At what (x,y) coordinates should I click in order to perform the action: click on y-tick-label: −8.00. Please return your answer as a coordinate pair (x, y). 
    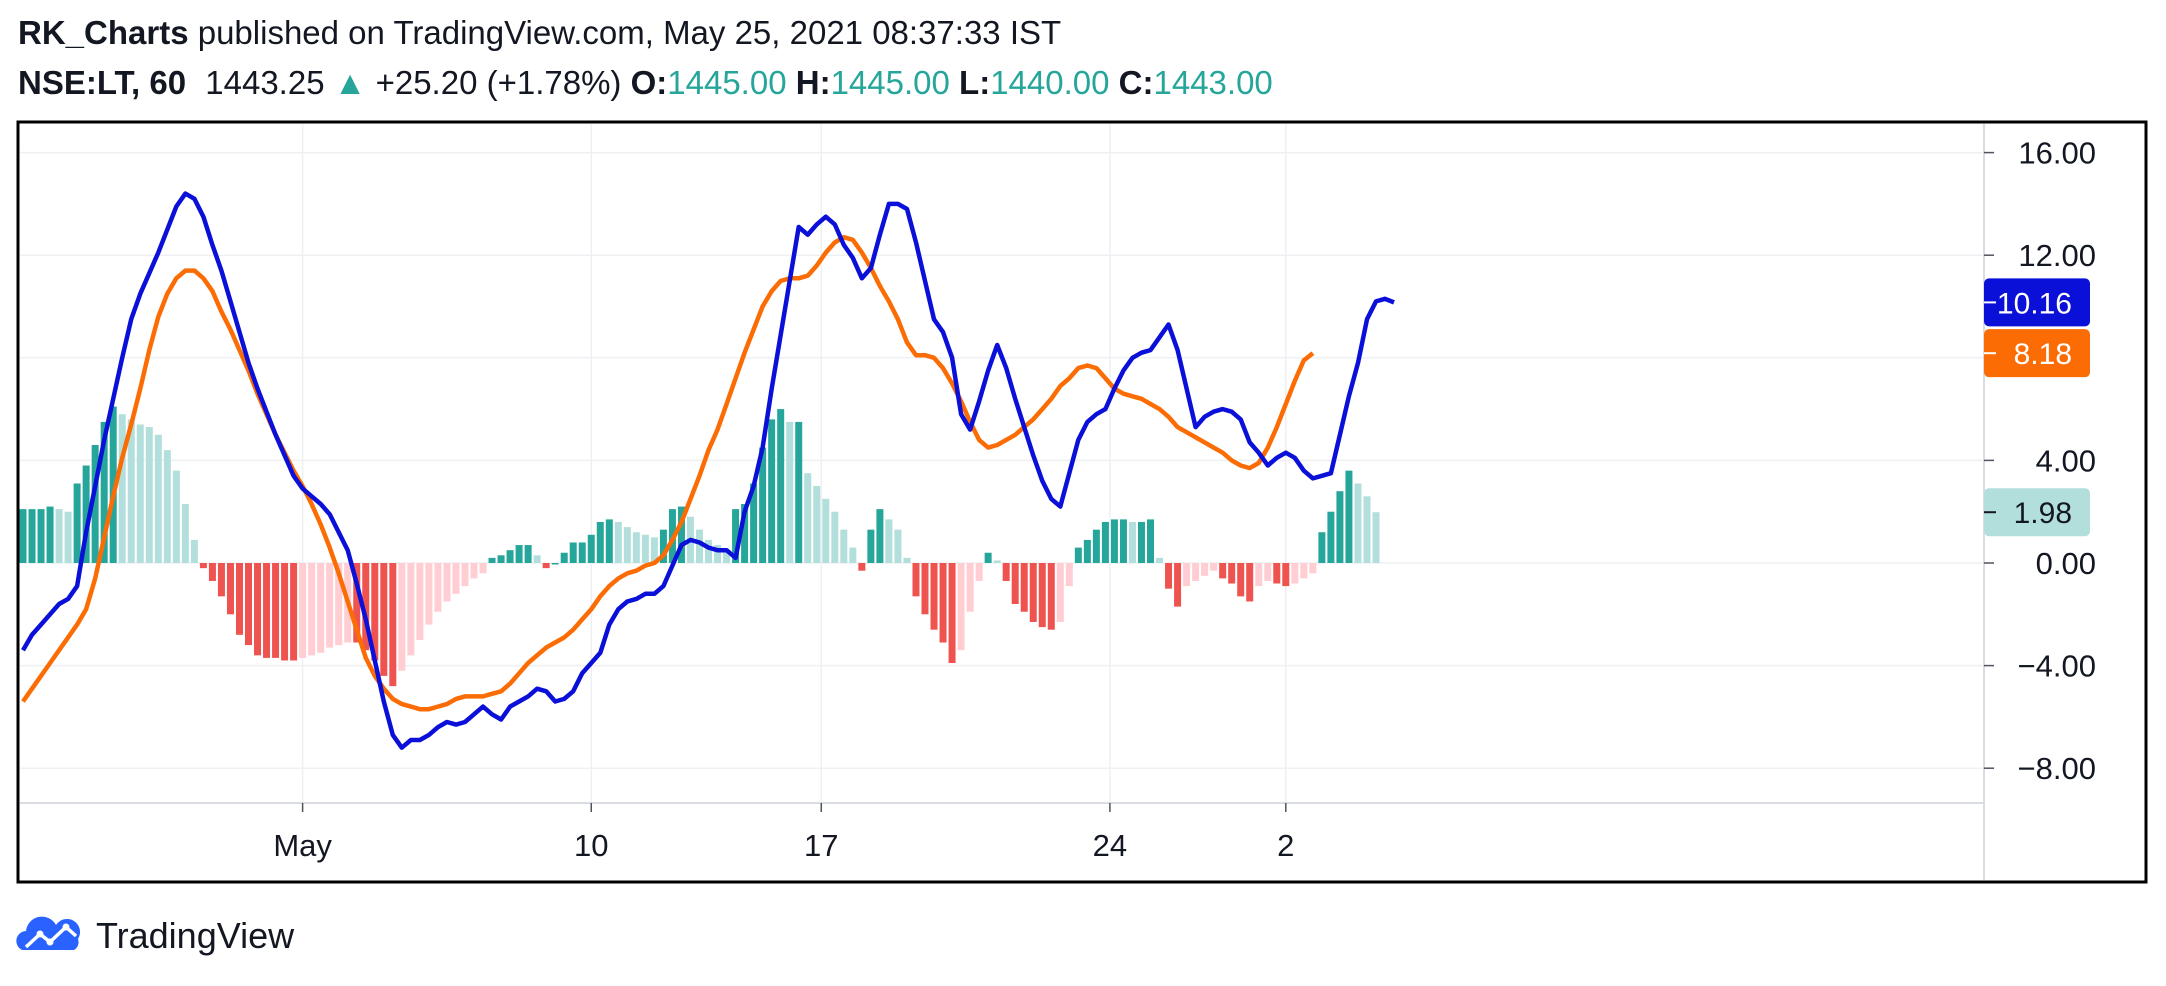
    Looking at the image, I should click on (2057, 768).